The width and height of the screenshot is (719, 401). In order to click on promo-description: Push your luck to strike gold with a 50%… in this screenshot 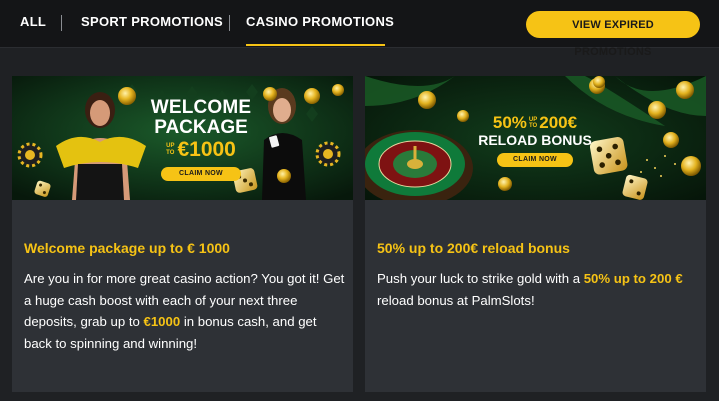, I will do `click(530, 289)`.